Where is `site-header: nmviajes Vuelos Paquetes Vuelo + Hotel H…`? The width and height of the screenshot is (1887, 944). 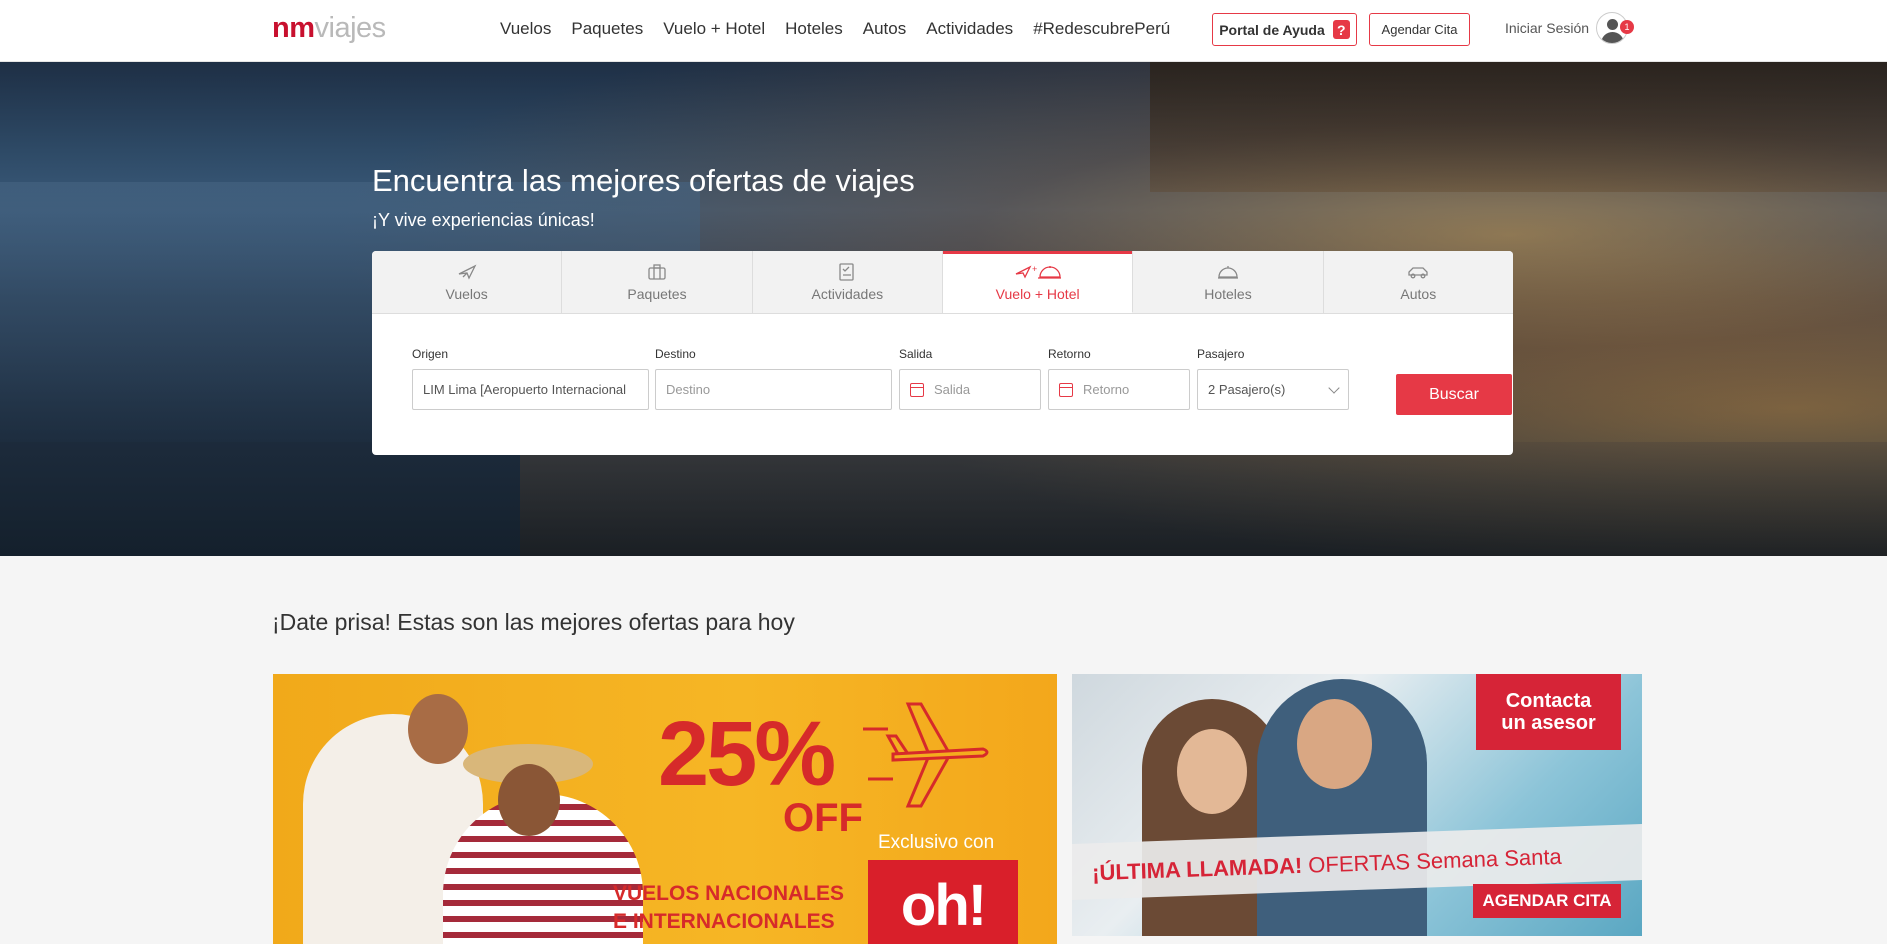
site-header: nmviajes Vuelos Paquetes Vuelo + Hotel H… is located at coordinates (943, 31).